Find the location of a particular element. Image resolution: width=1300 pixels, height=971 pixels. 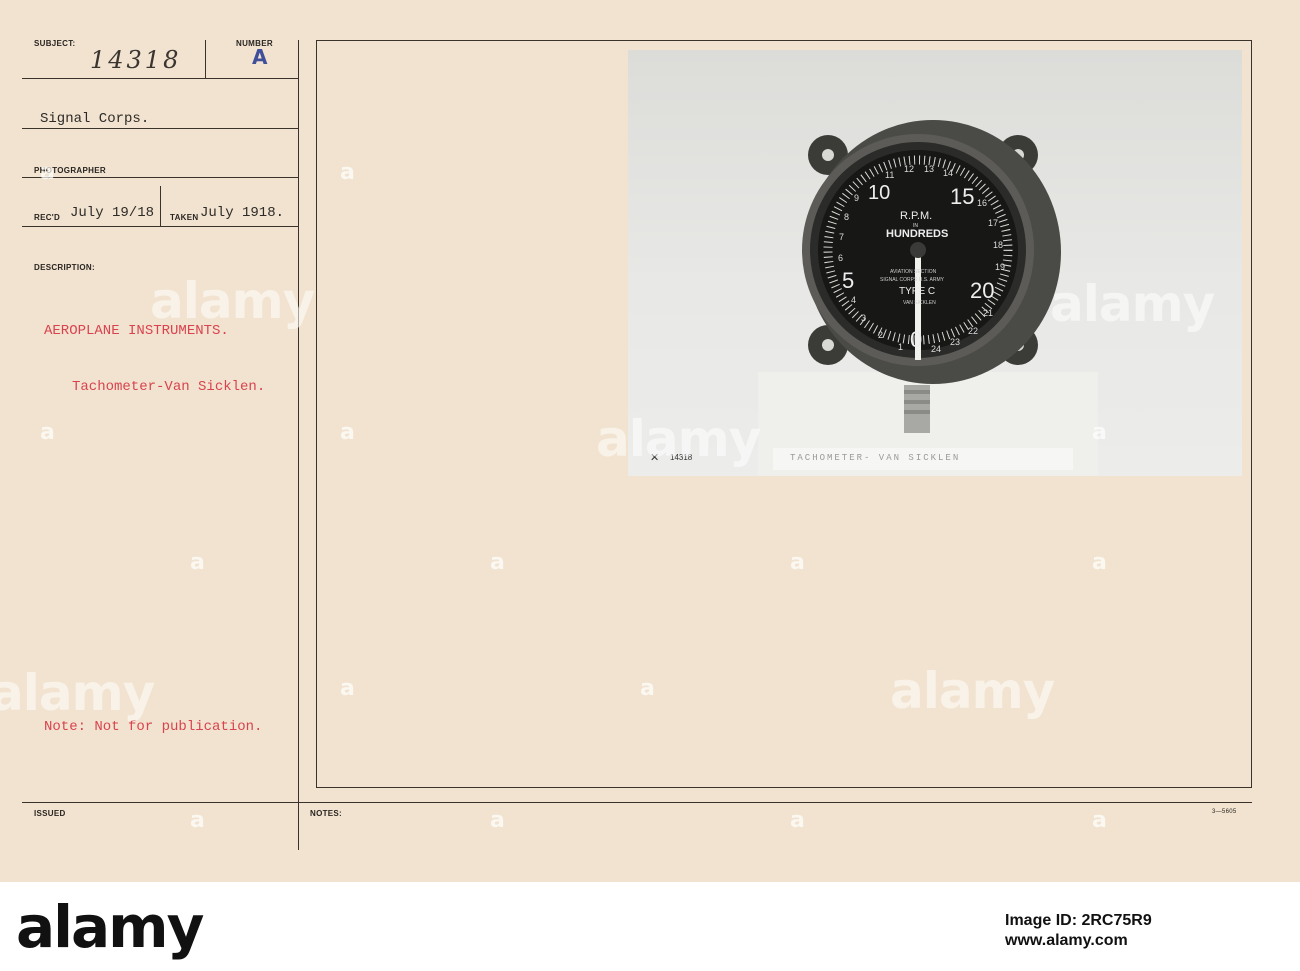

number-value: A is located at coordinates (260, 57).